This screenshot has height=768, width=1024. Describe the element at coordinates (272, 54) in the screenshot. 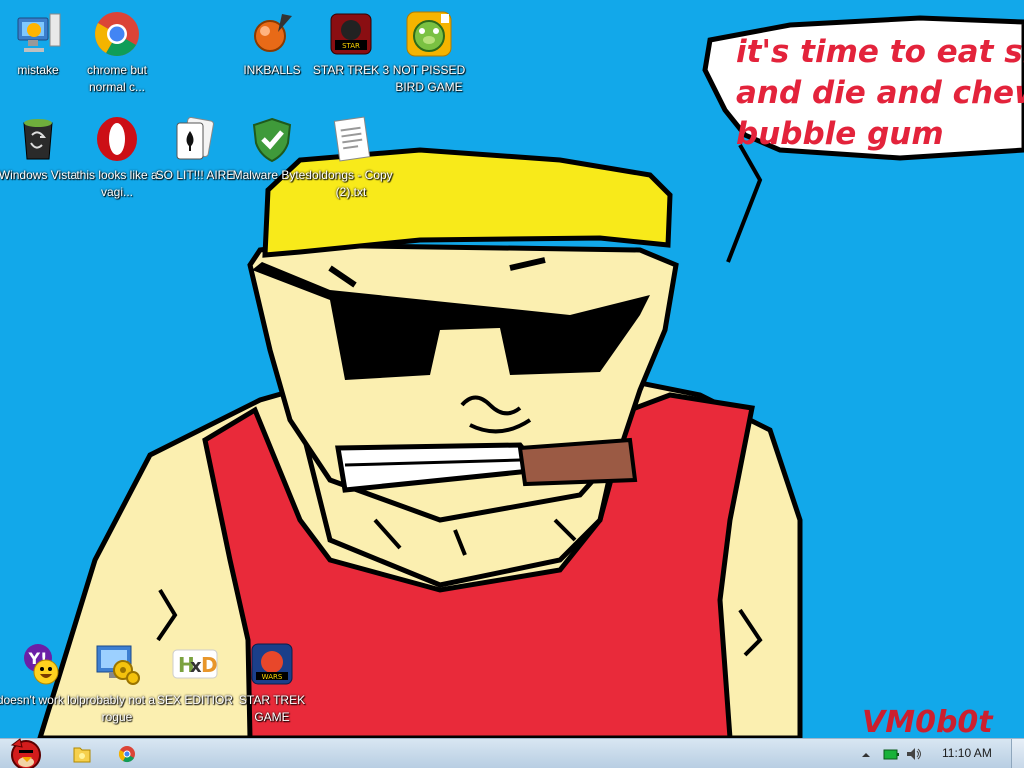

I see `desktop-icon-inkballs: INKBALLS` at that location.